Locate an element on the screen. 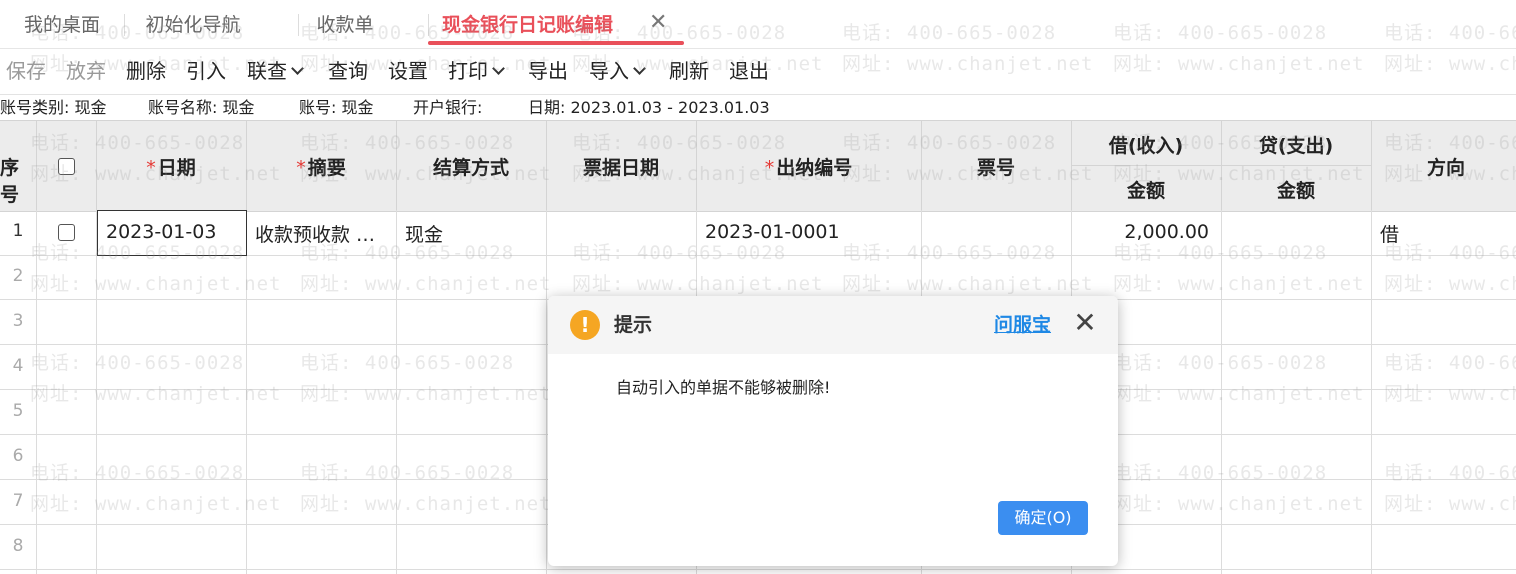 Image resolution: width=1516 pixels, height=574 pixels. account-number: 账号: 现金 is located at coordinates (336, 107).